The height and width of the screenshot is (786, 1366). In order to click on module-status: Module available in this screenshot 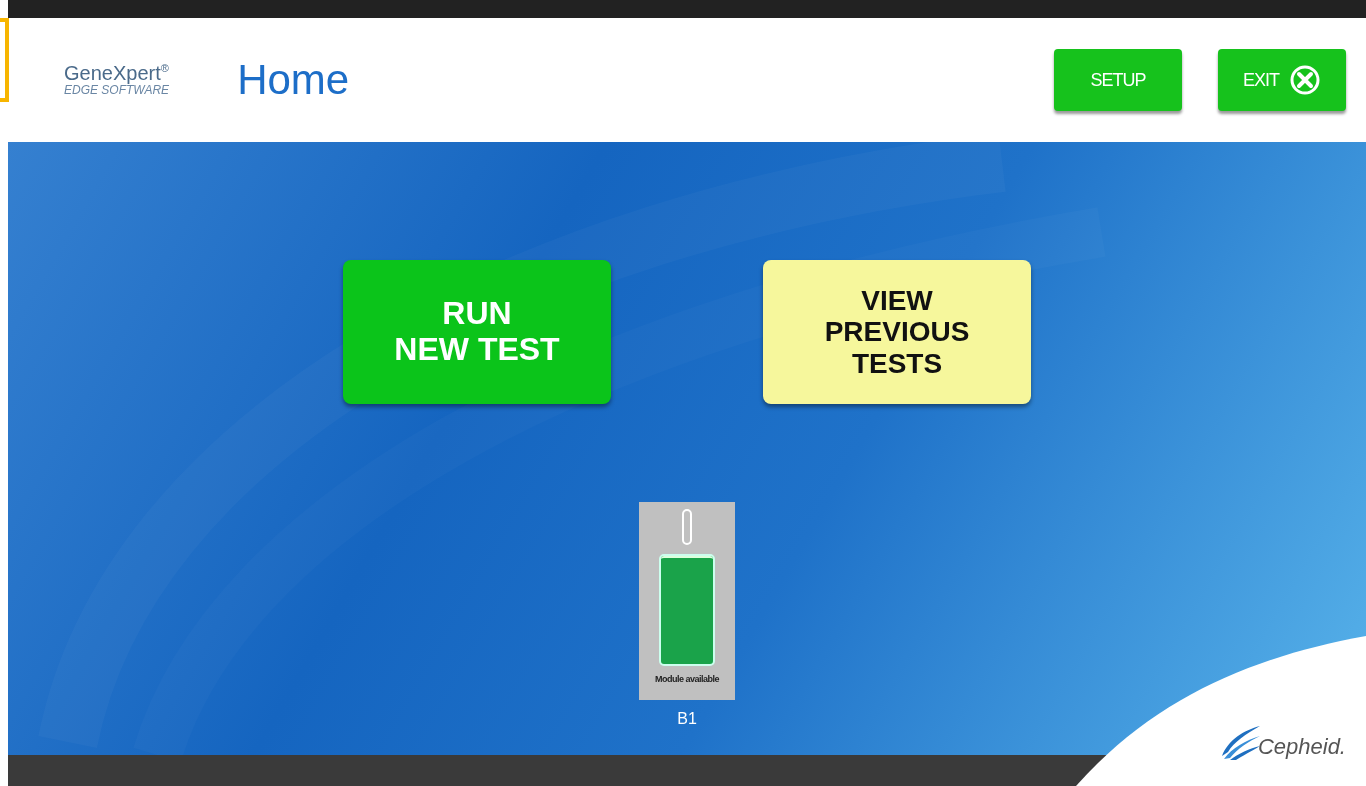, I will do `click(687, 679)`.